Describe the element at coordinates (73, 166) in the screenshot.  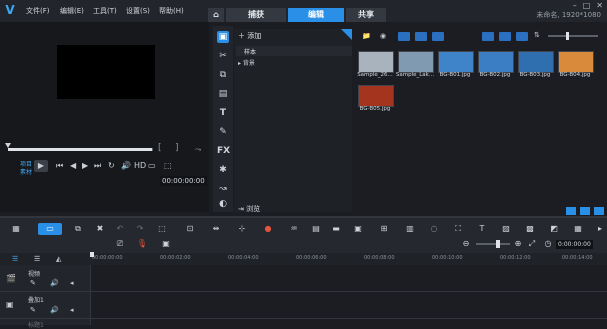
I see `previous-frame-icon: ◀` at that location.